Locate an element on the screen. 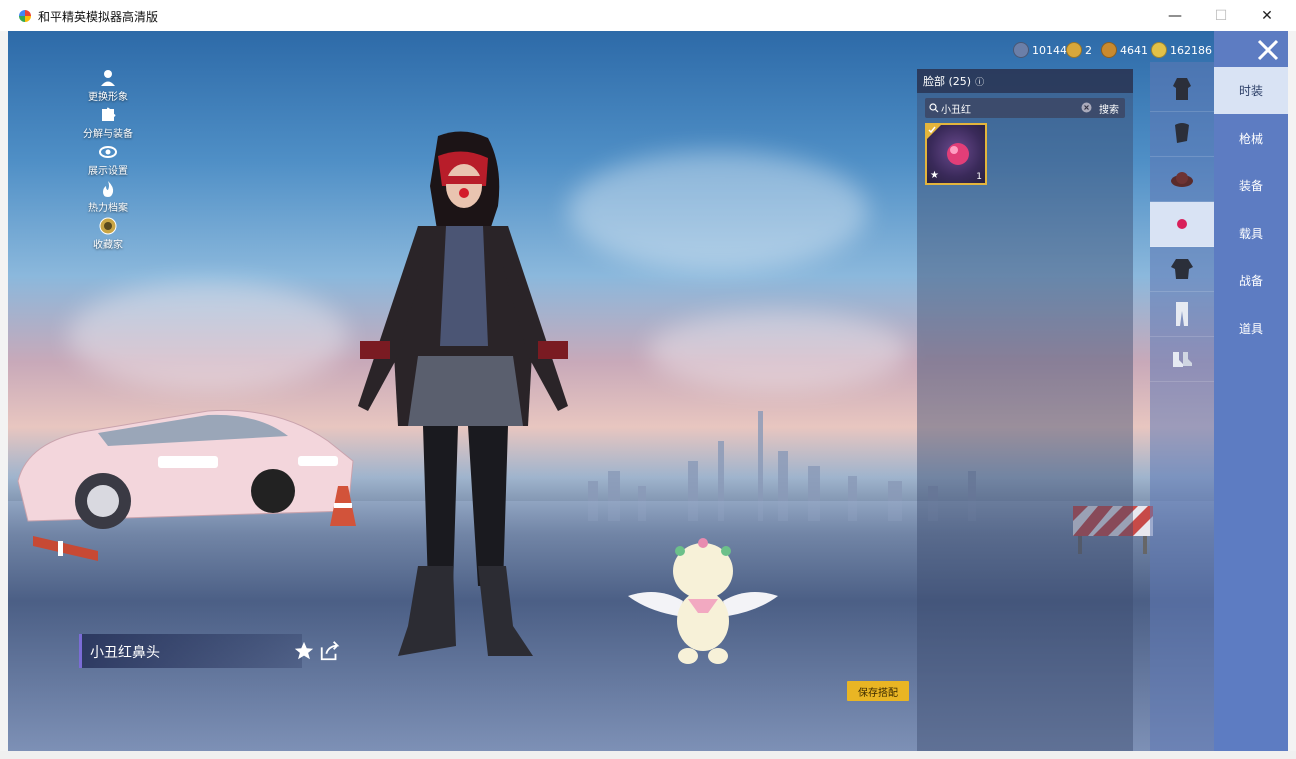 The height and width of the screenshot is (759, 1296). hair-icon is located at coordinates (1182, 133).